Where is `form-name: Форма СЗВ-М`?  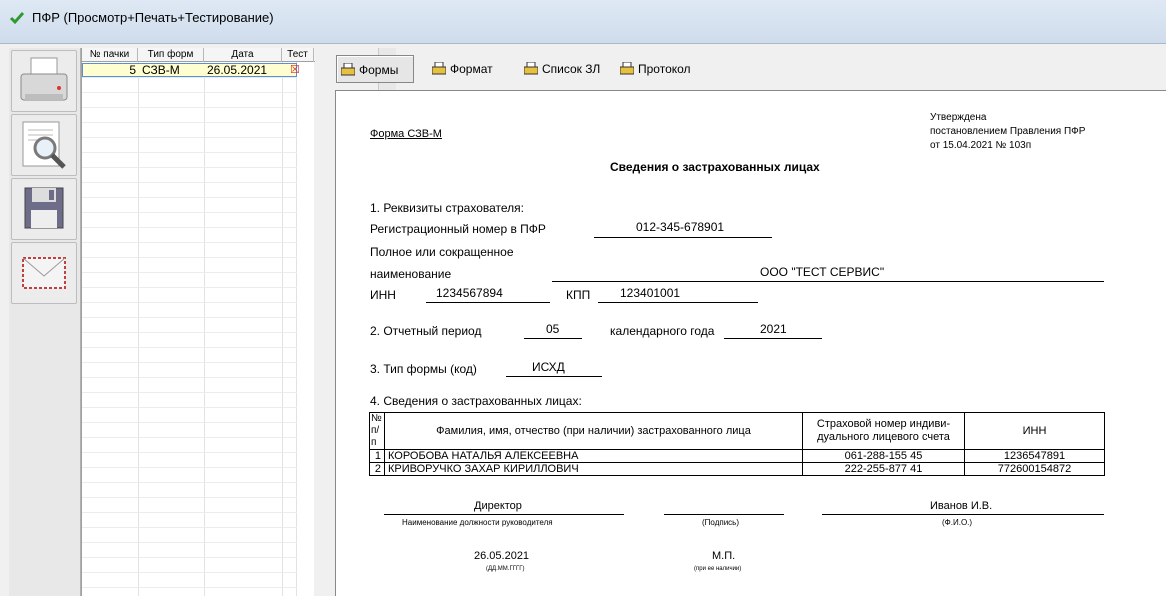
form-name: Форма СЗВ-М is located at coordinates (406, 134).